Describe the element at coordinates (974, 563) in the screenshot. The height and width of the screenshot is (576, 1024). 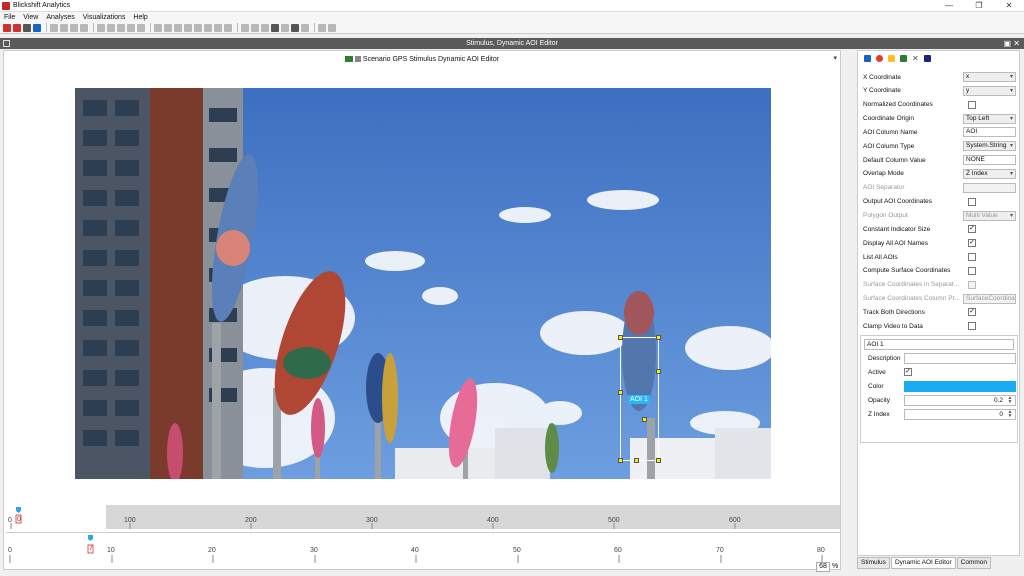
I see `tab-common: Common` at that location.